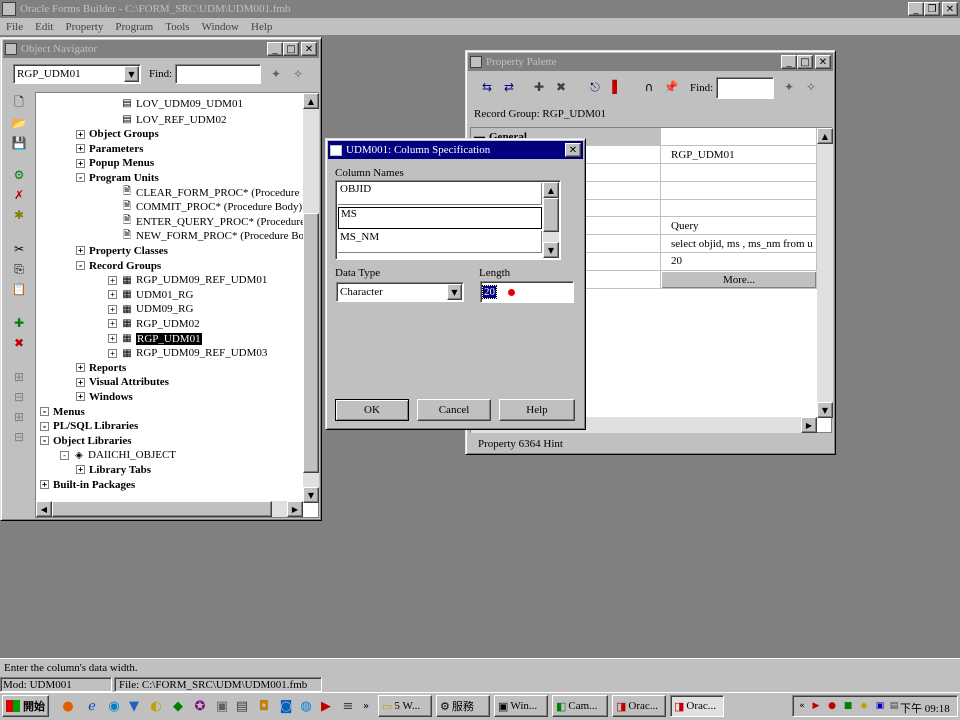 The height and width of the screenshot is (720, 960). Describe the element at coordinates (739, 226) in the screenshot. I see `property-value: Query` at that location.